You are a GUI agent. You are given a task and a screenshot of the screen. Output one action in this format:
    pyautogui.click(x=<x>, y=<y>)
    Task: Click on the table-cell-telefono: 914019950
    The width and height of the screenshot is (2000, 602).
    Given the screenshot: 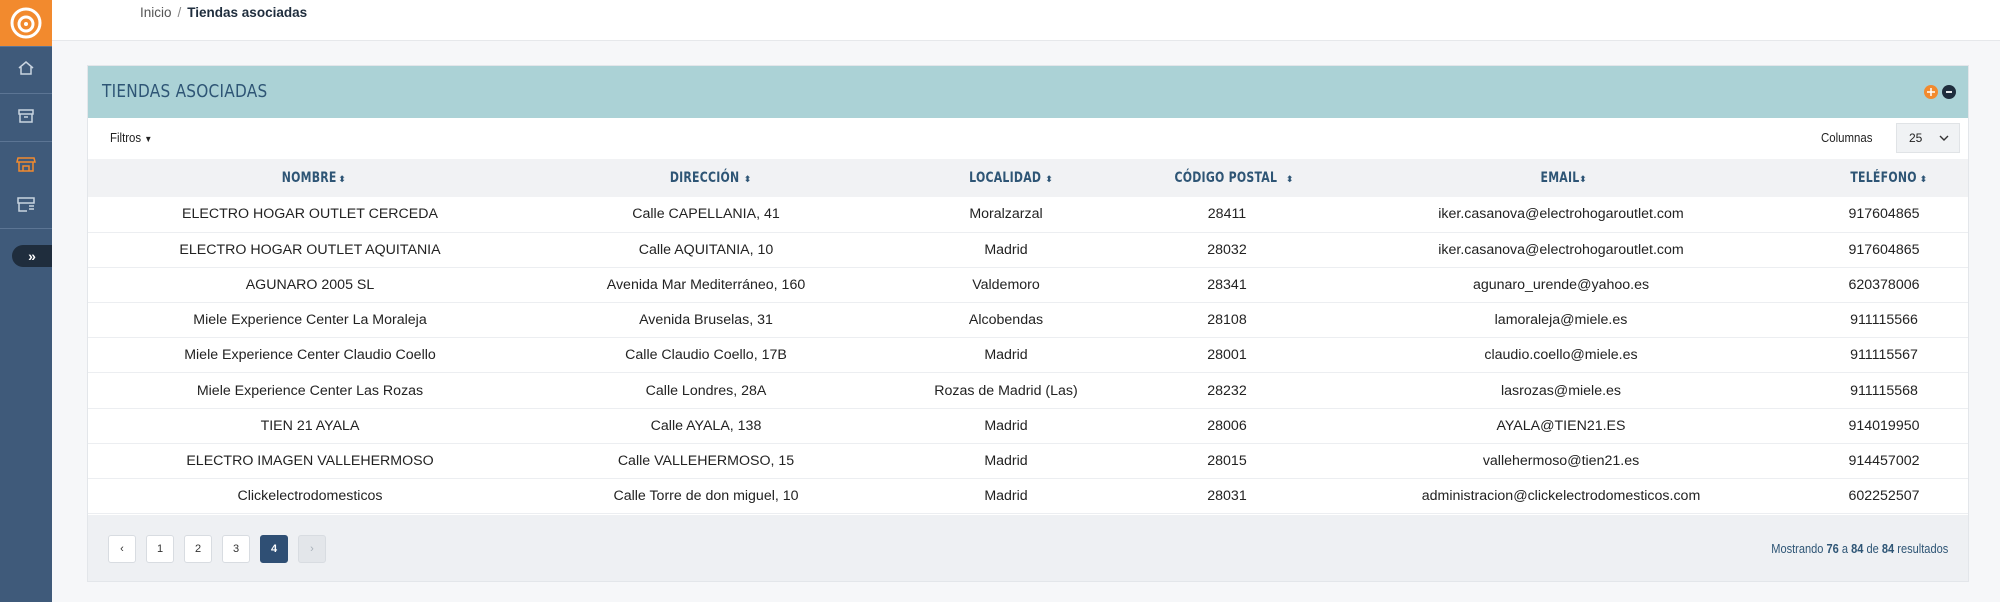 What is the action you would take?
    pyautogui.click(x=1884, y=425)
    